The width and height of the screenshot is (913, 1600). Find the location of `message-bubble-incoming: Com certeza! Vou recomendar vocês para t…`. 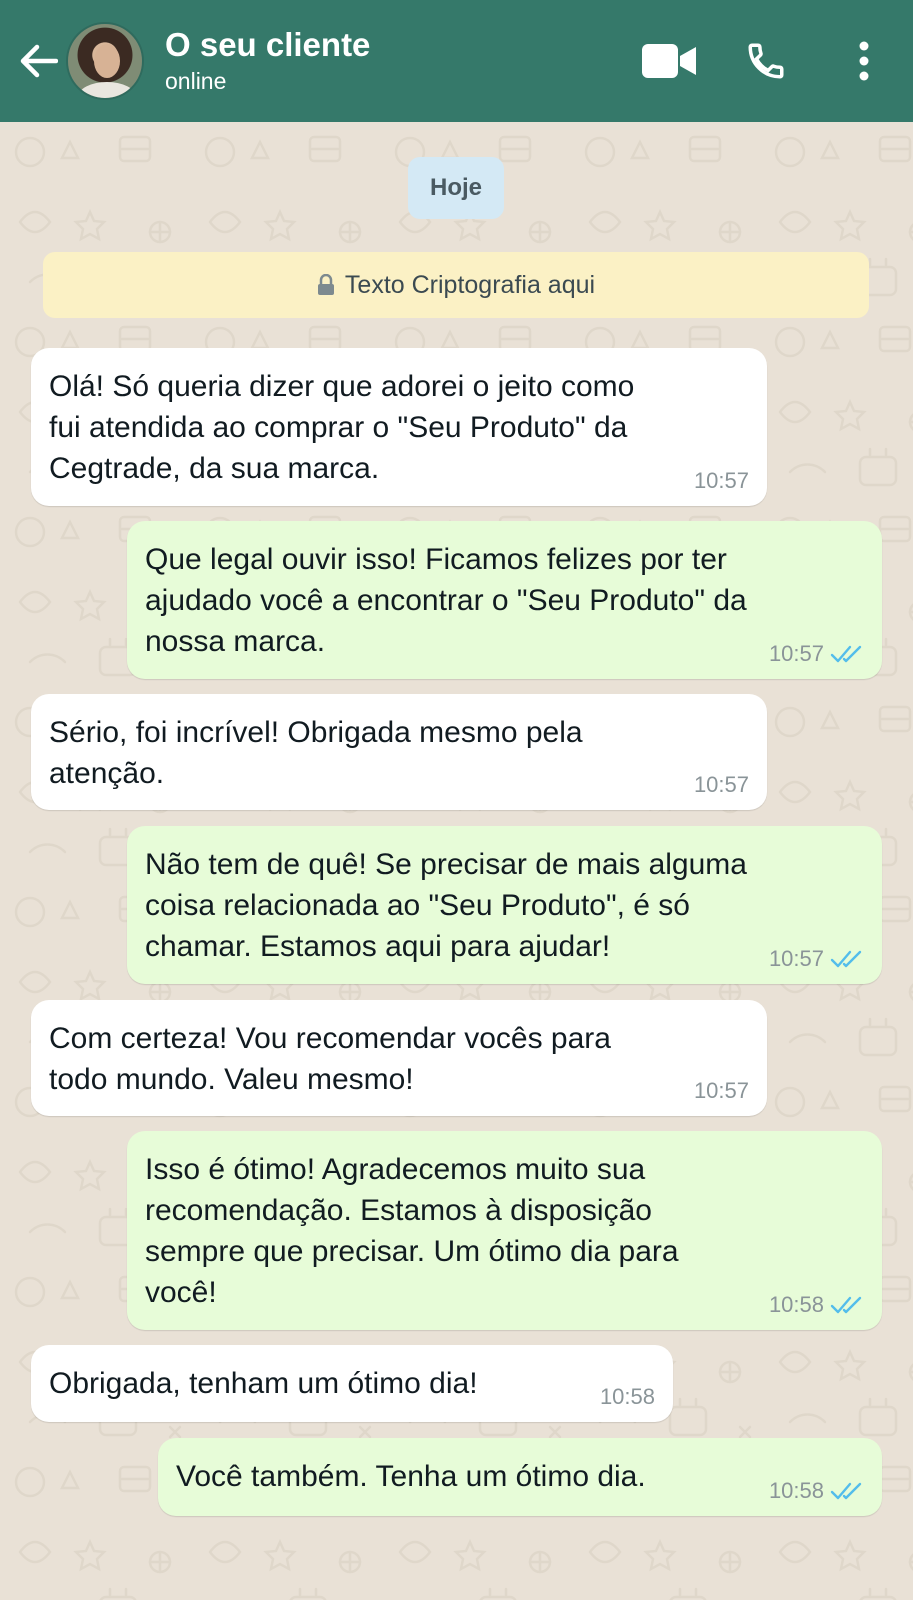

message-bubble-incoming: Com certeza! Vou recomendar vocês para t… is located at coordinates (399, 1058).